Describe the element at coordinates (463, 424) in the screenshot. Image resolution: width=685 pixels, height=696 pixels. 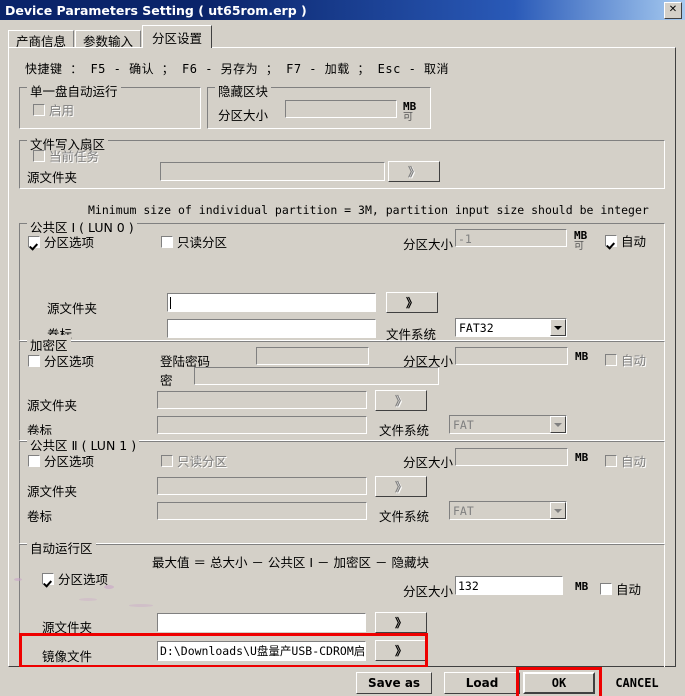
I see `encrypted-filesystem-value: FAT` at that location.